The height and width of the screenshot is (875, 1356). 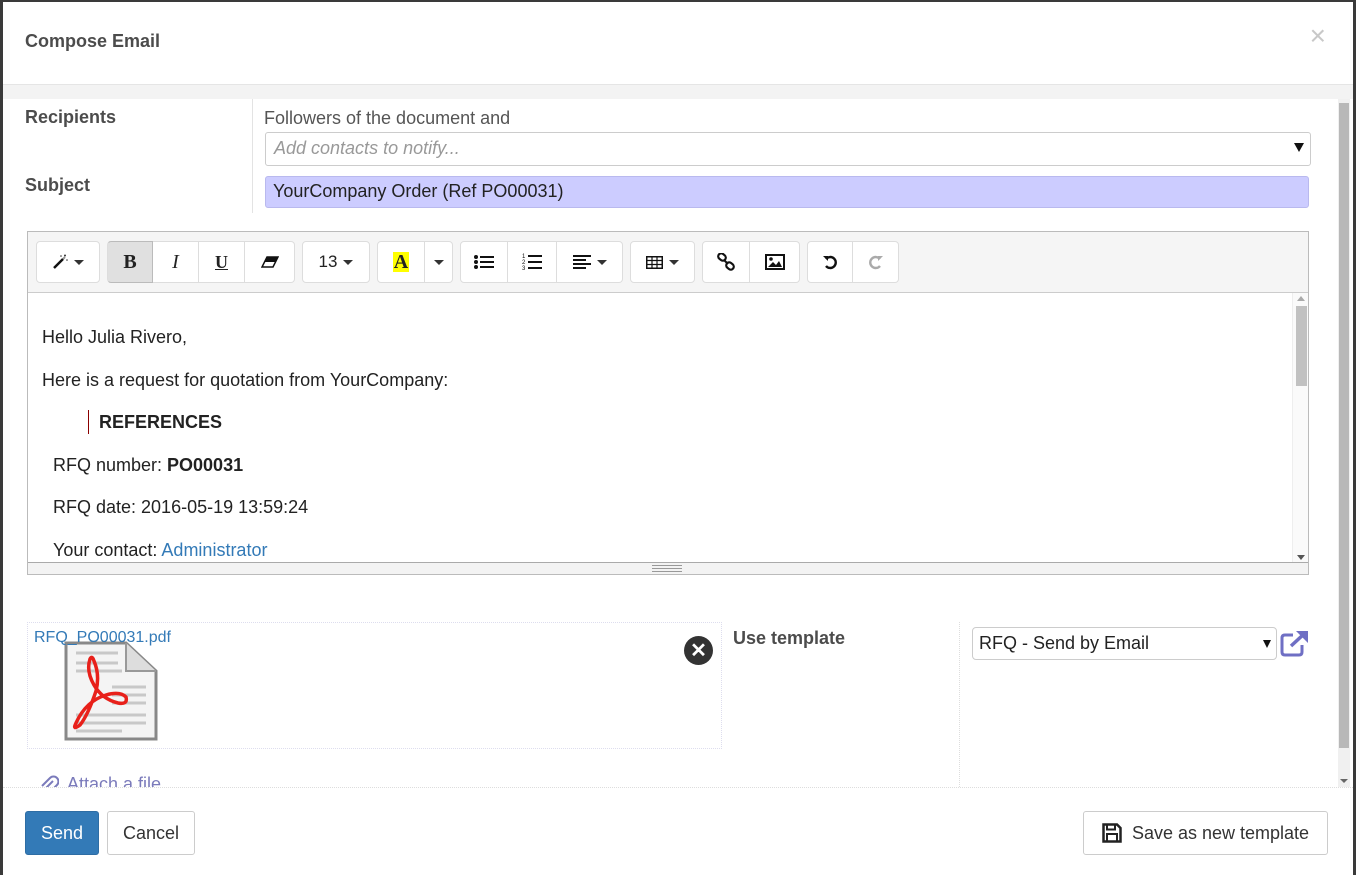 I want to click on numbered-list-icon: 123, so click(x=532, y=262).